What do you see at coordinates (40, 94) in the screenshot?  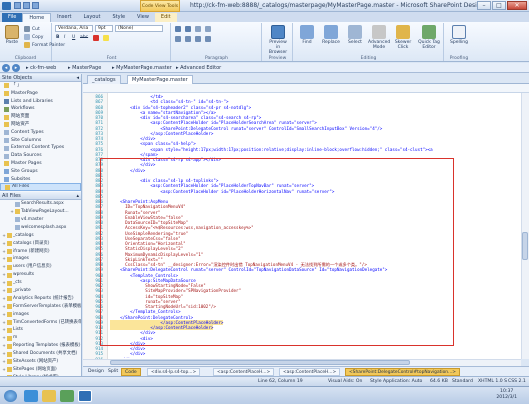 I see `site-object-item: MasterPage` at bounding box center [40, 94].